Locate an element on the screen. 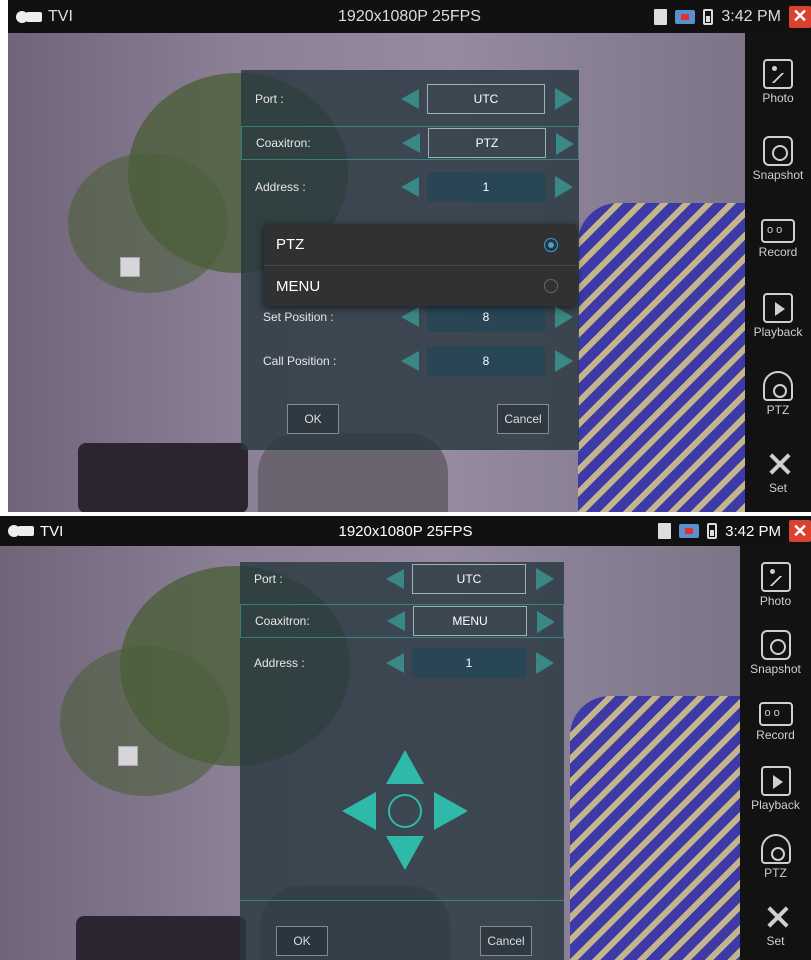 The image size is (811, 960). row-call-position: Call Position : 8 is located at coordinates (410, 361).